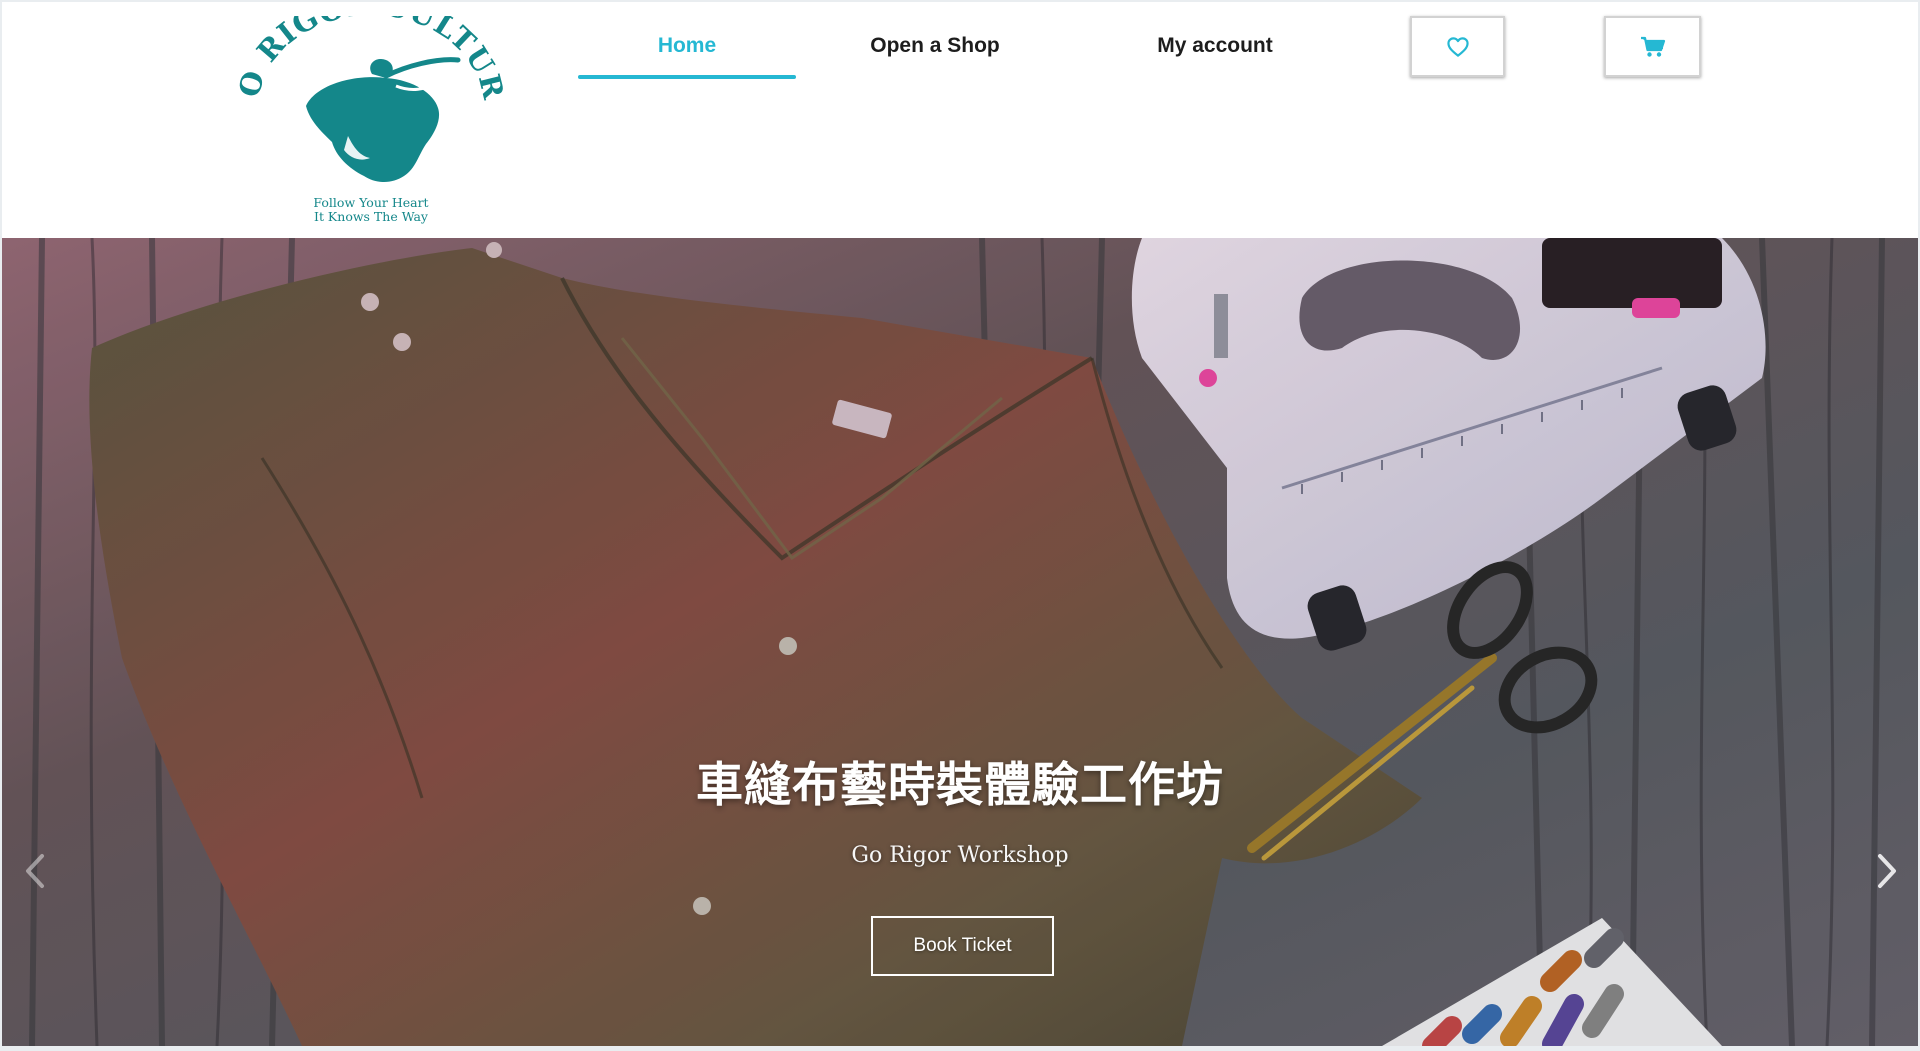 The image size is (1920, 1051). Describe the element at coordinates (687, 77) in the screenshot. I see `nav-active-indicator` at that location.